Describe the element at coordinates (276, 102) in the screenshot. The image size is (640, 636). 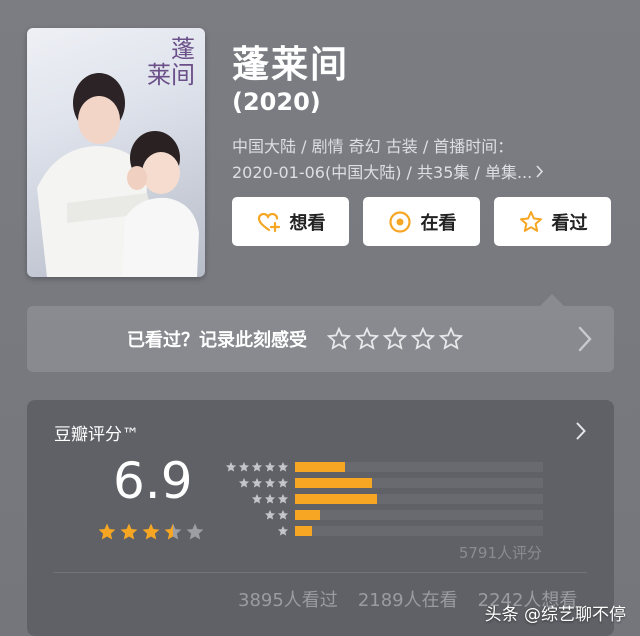
I see `release-year: (2020)` at that location.